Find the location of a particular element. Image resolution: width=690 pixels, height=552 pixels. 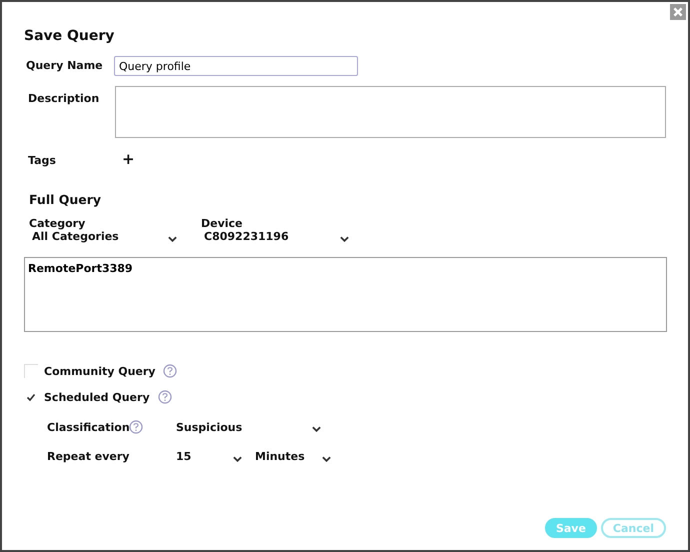

close-button is located at coordinates (678, 12).